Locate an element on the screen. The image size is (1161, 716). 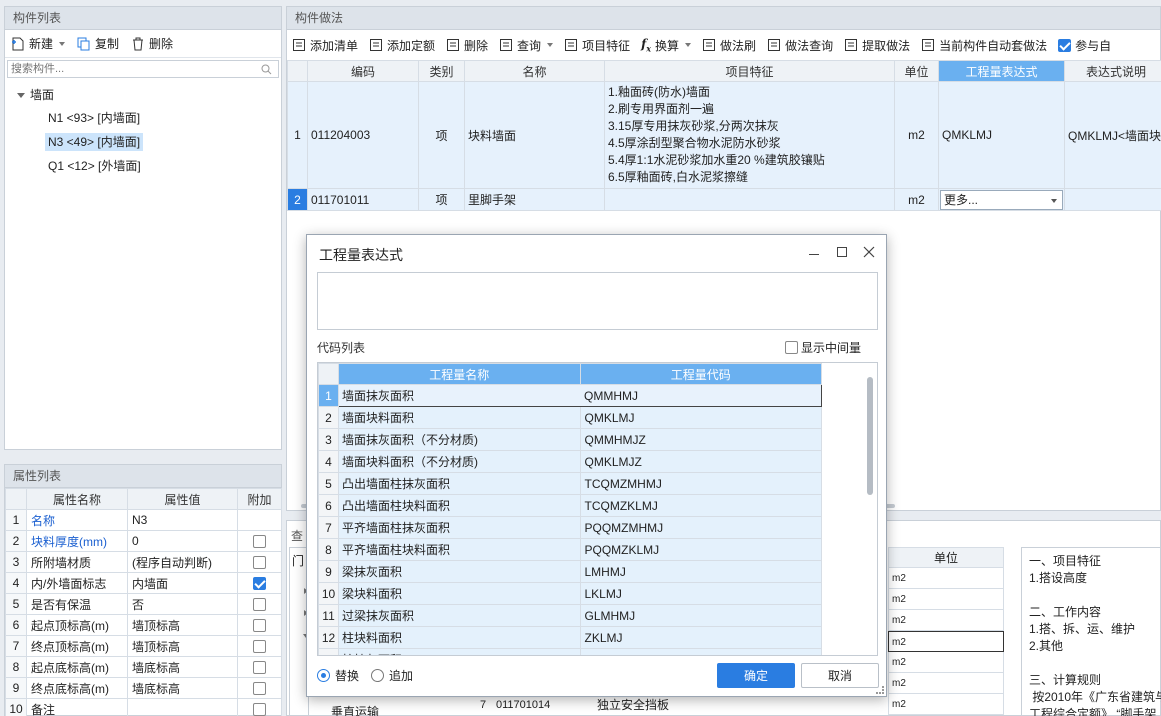
code-value: ZKLMJ is located at coordinates (700, 637).